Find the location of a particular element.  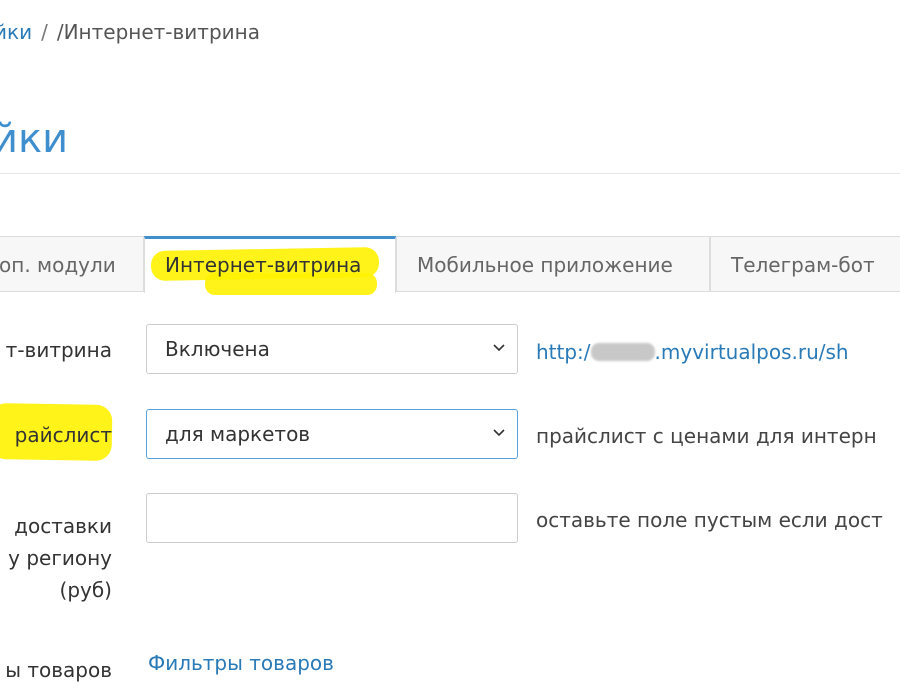

breadcrumb: йки //Интернет-витрина is located at coordinates (130, 32).